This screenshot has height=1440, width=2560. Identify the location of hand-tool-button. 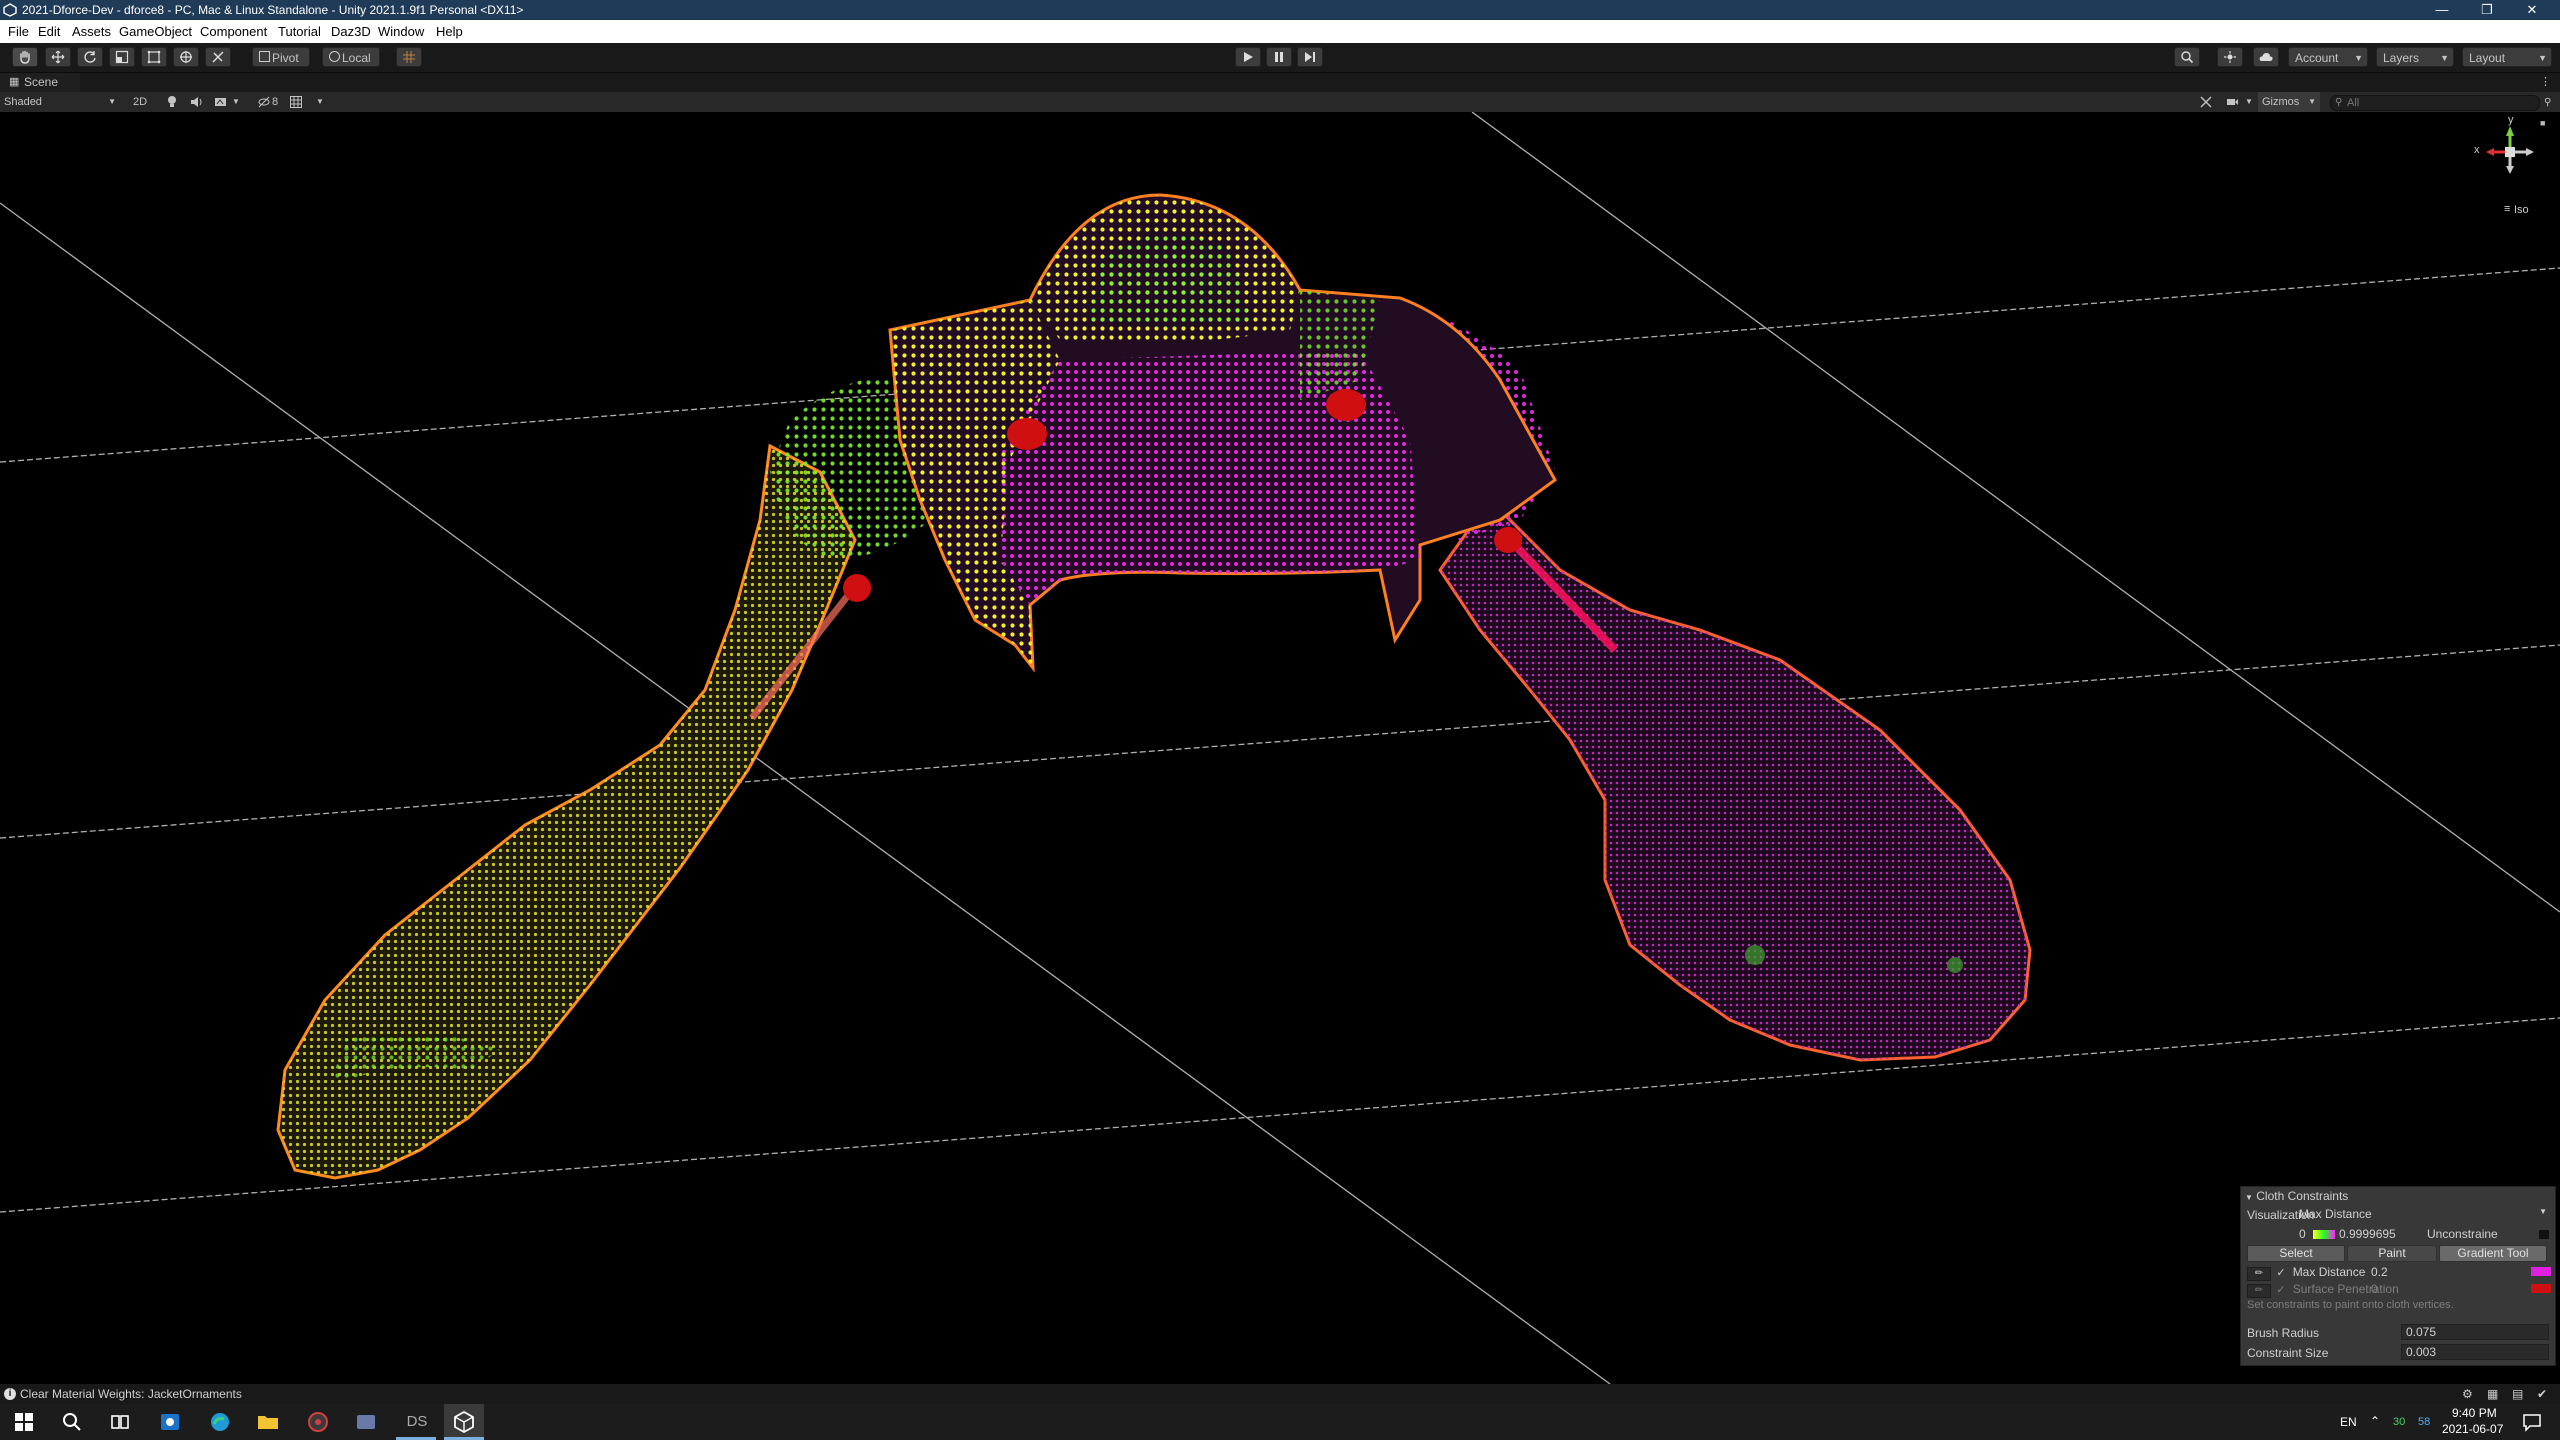
(25, 57).